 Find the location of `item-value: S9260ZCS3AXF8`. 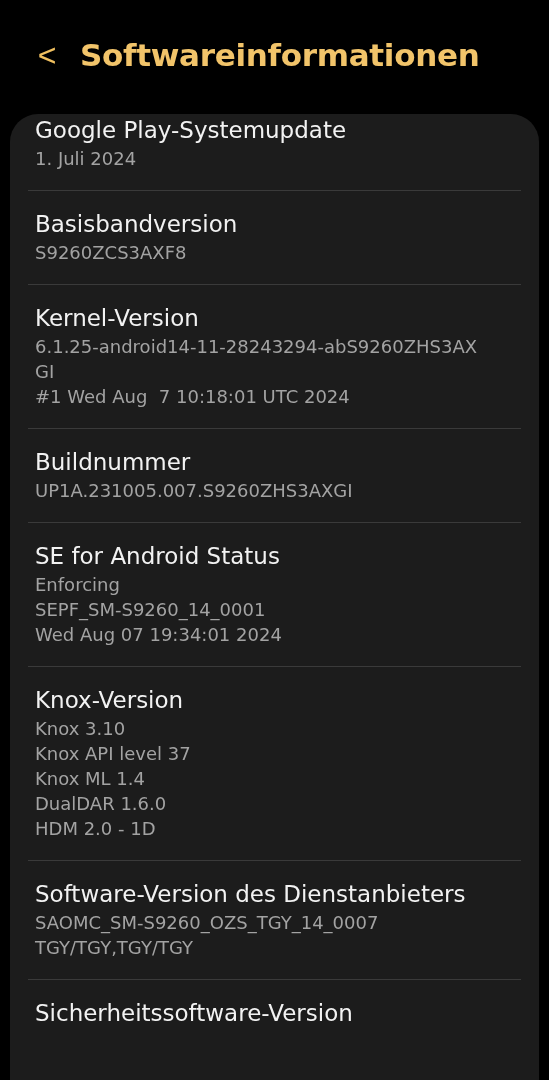

item-value: S9260ZCS3AXF8 is located at coordinates (111, 253).